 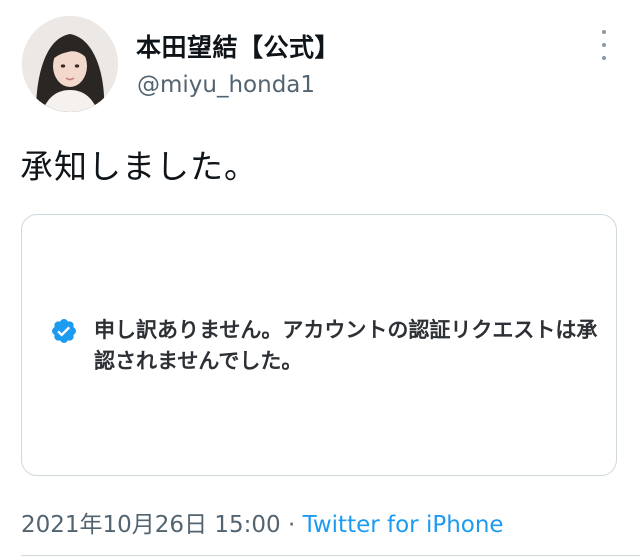 What do you see at coordinates (346, 345) in the screenshot?
I see `card-message: 申し訳ありません。アカウントの認証リクエストは承認されませんでした。` at bounding box center [346, 345].